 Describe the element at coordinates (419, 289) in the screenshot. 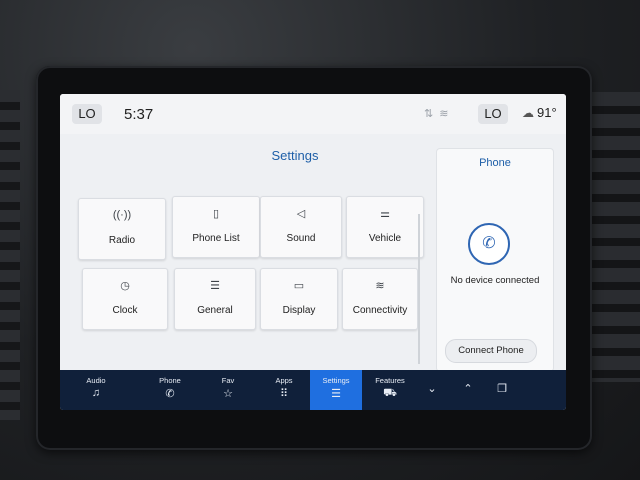

I see `panel-divider` at that location.